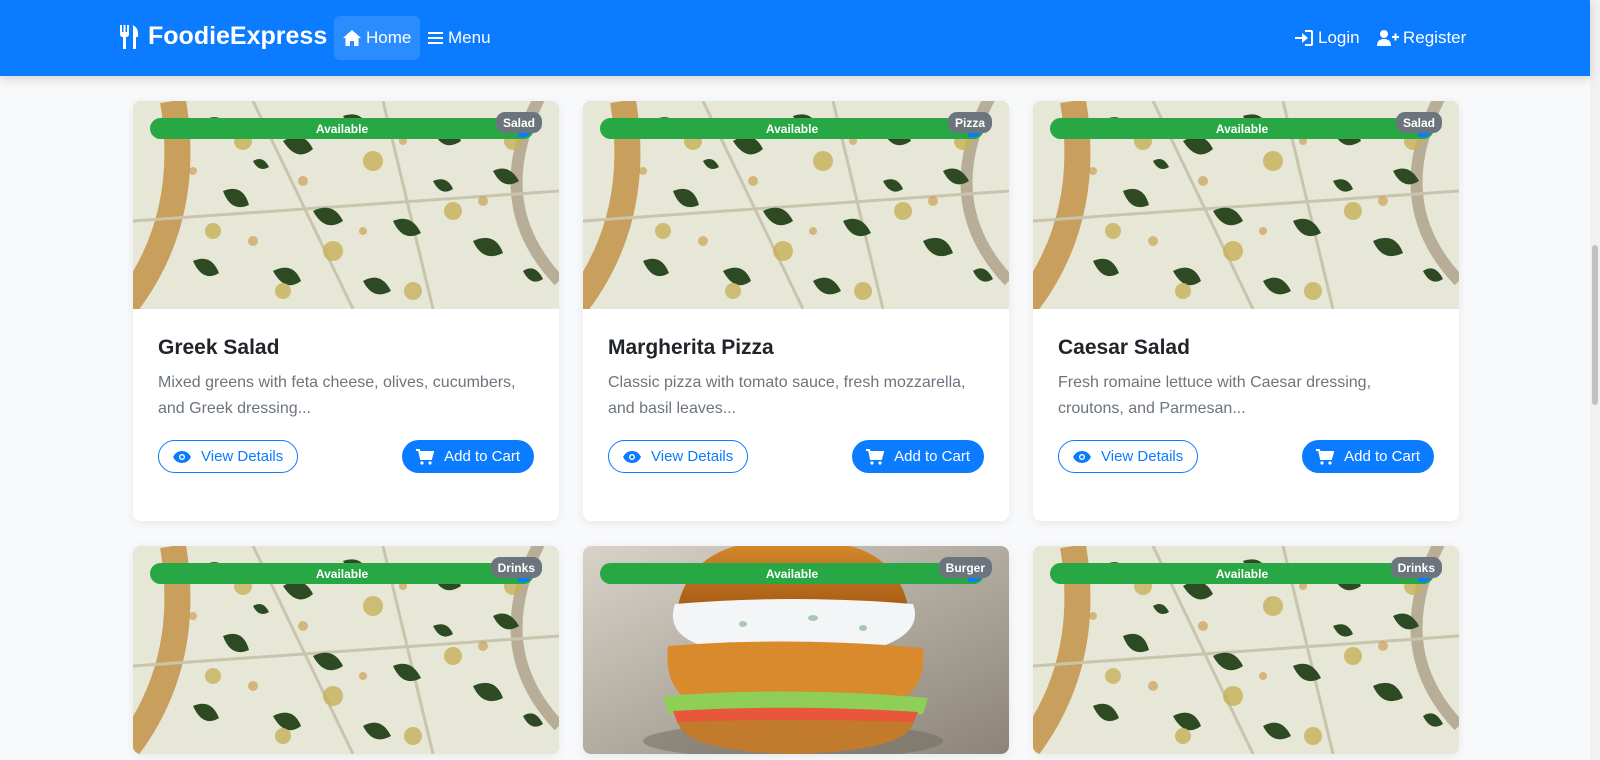 Image resolution: width=1600 pixels, height=760 pixels. What do you see at coordinates (795, 38) in the screenshot?
I see `top-navbar: FoodieExpress Home Menu Login Register` at bounding box center [795, 38].